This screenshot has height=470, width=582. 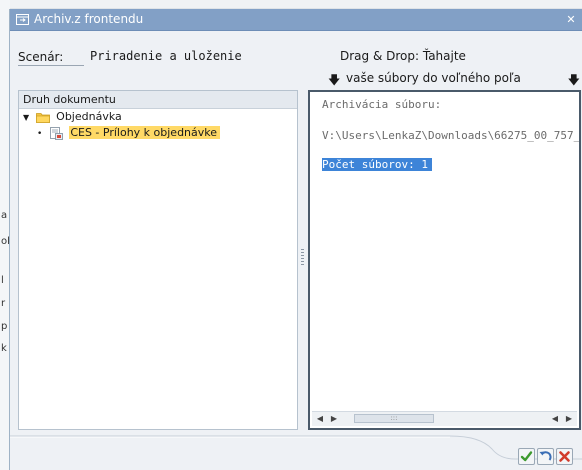 I want to click on window-icon, so click(x=22, y=19).